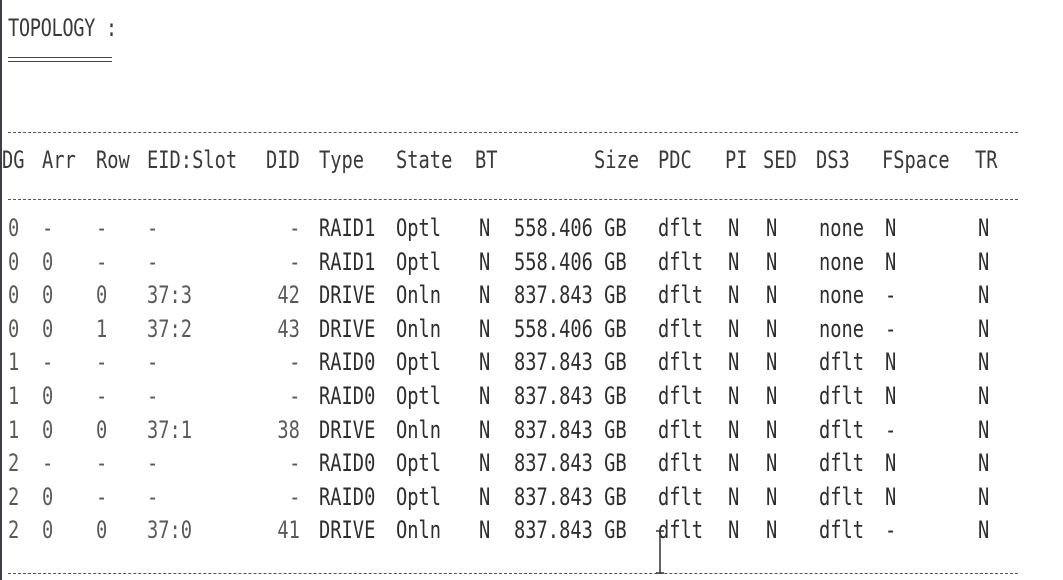 The image size is (1063, 580). Describe the element at coordinates (513, 364) in the screenshot. I see `table-row: 1- - - - RAID0 Optl N 837.843 GB dflt N Ndflt N N` at that location.